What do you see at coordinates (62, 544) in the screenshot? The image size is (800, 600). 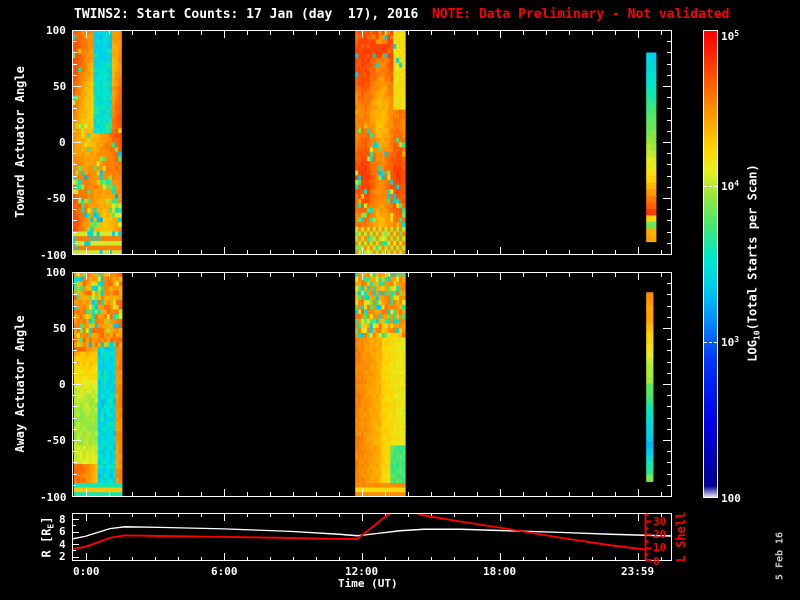 I see `r-tick-label: 4` at bounding box center [62, 544].